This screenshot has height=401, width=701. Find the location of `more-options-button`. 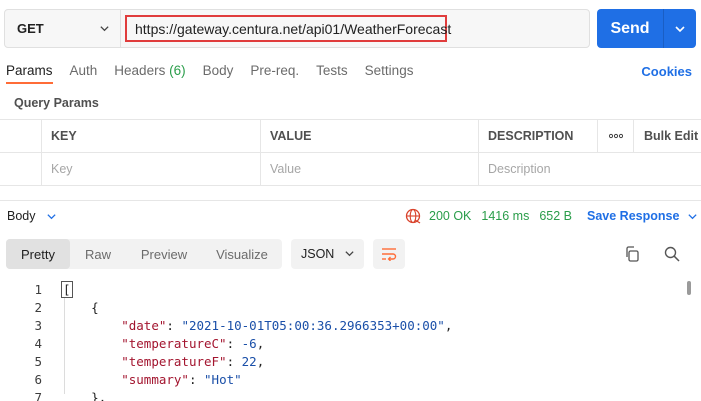

more-options-button is located at coordinates (616, 136).